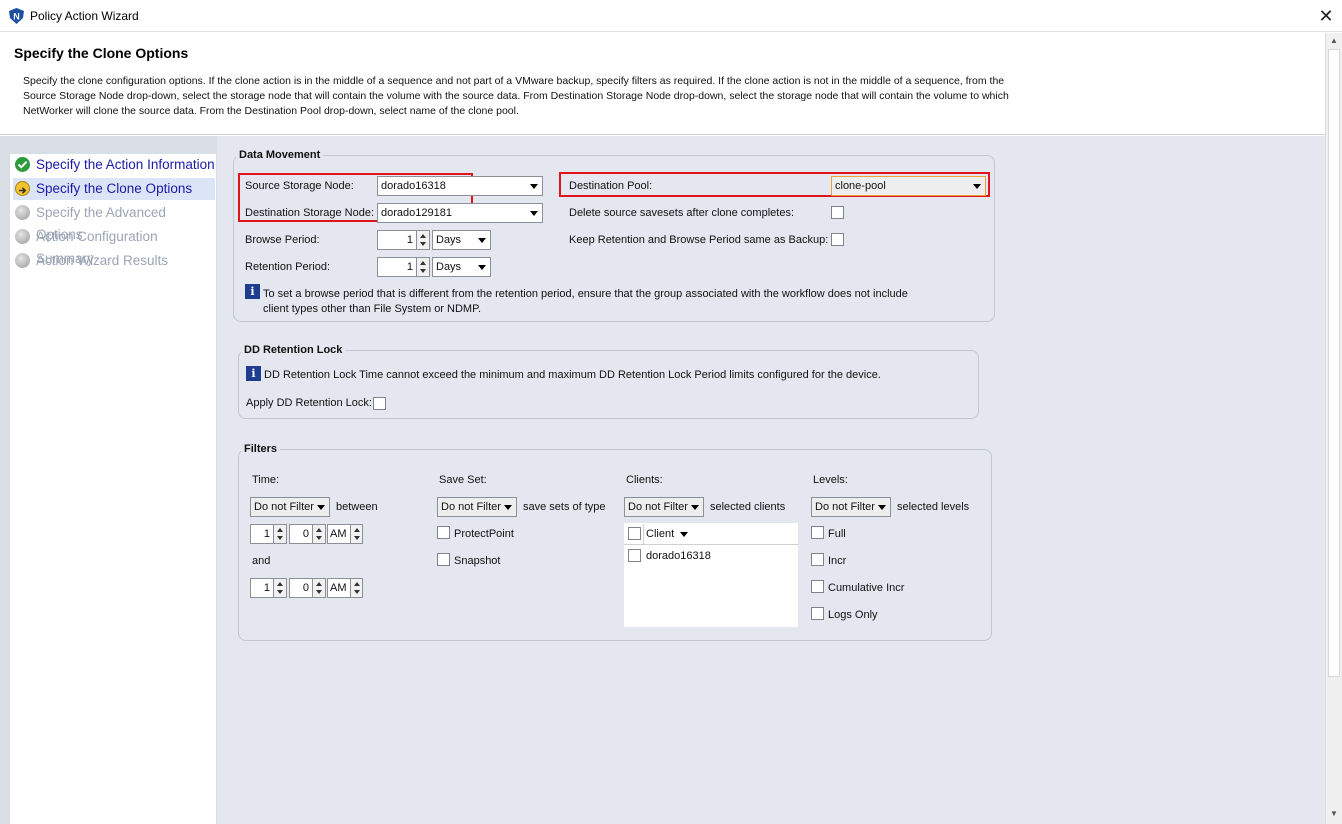  I want to click on end-ampm-value: AM, so click(338, 588).